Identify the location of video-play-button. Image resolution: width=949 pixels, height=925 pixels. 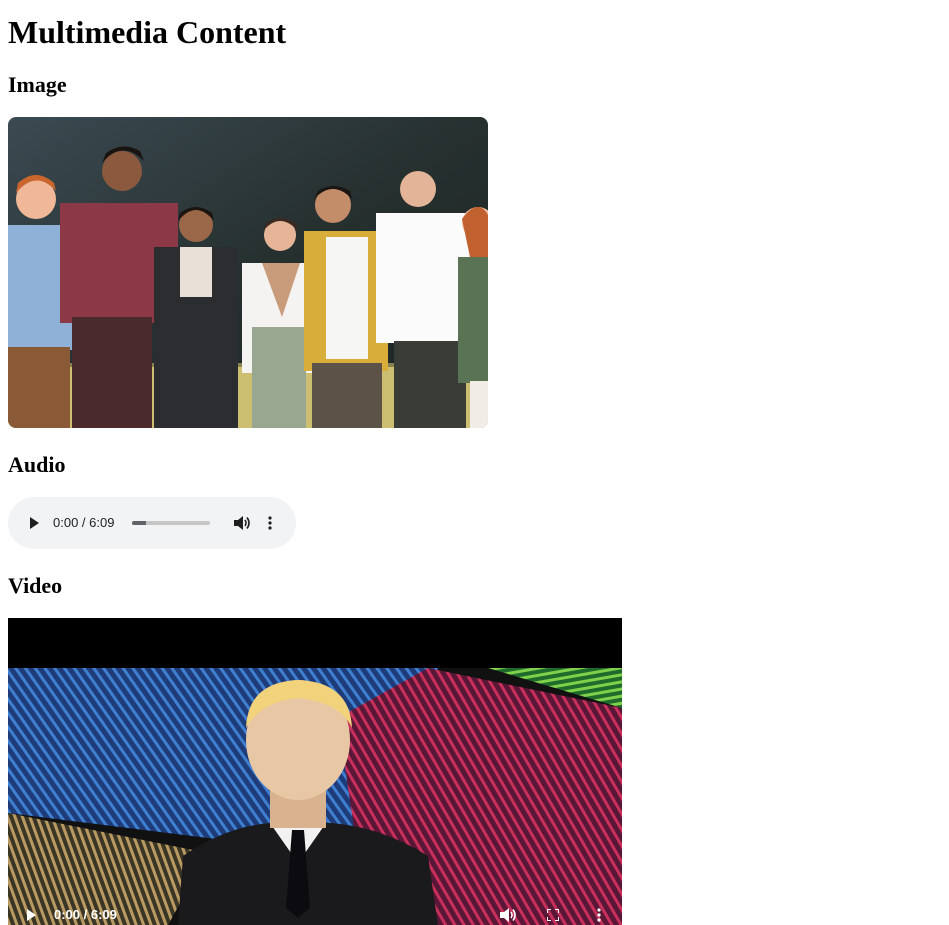
(31, 915).